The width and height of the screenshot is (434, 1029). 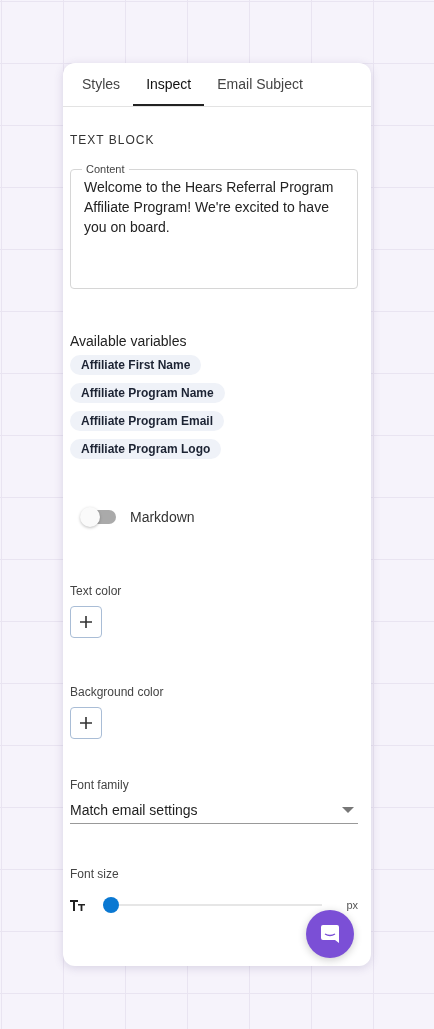 What do you see at coordinates (129, 341) in the screenshot?
I see `variables-heading: Available variables` at bounding box center [129, 341].